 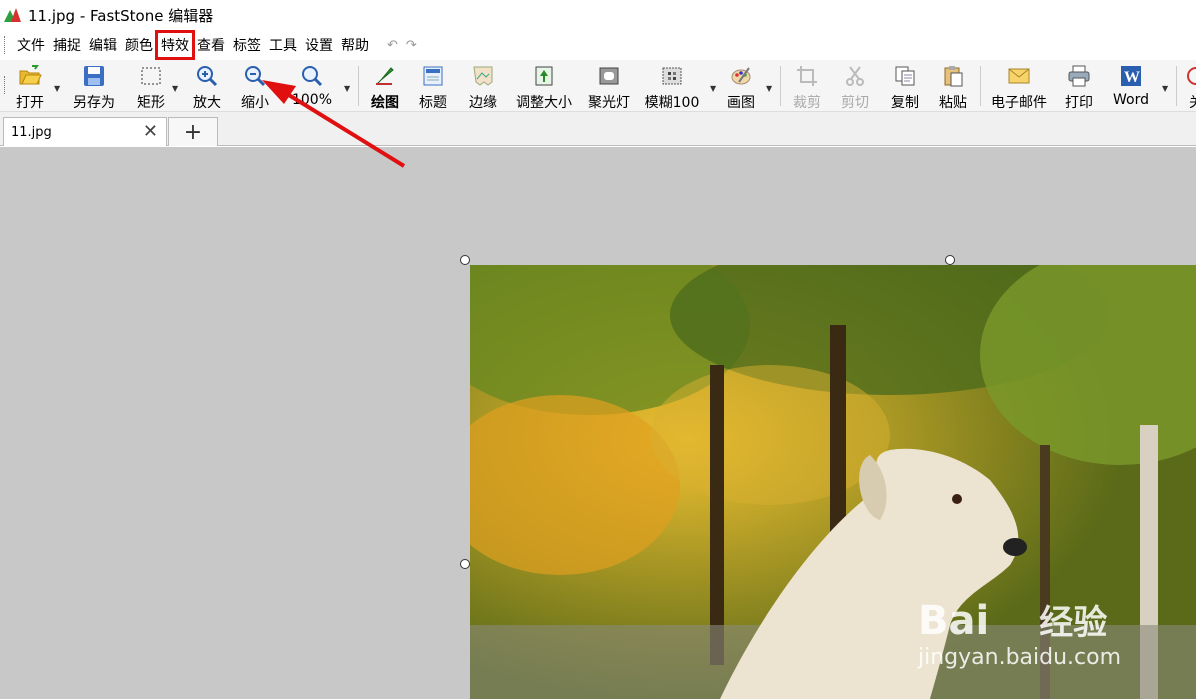 What do you see at coordinates (255, 76) in the screenshot?
I see `zoom-out-icon` at bounding box center [255, 76].